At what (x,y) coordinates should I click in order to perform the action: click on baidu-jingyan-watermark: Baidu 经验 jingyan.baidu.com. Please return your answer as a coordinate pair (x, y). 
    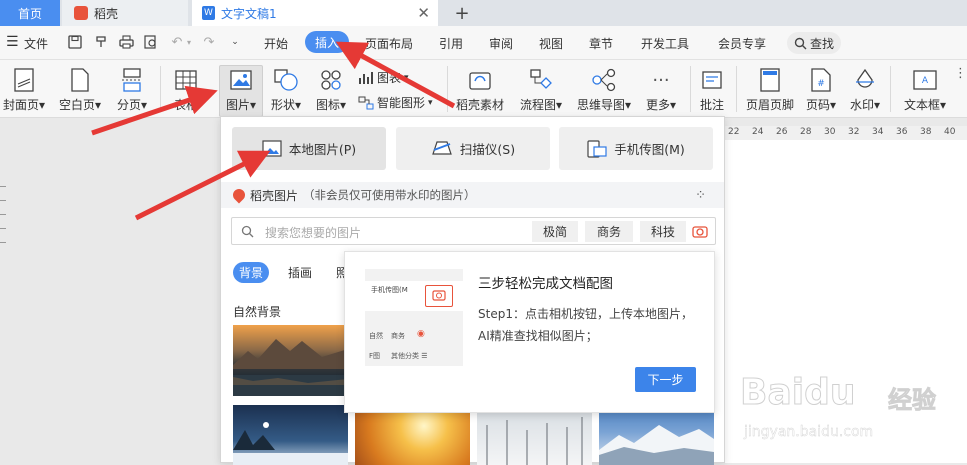
    Looking at the image, I should click on (853, 417).